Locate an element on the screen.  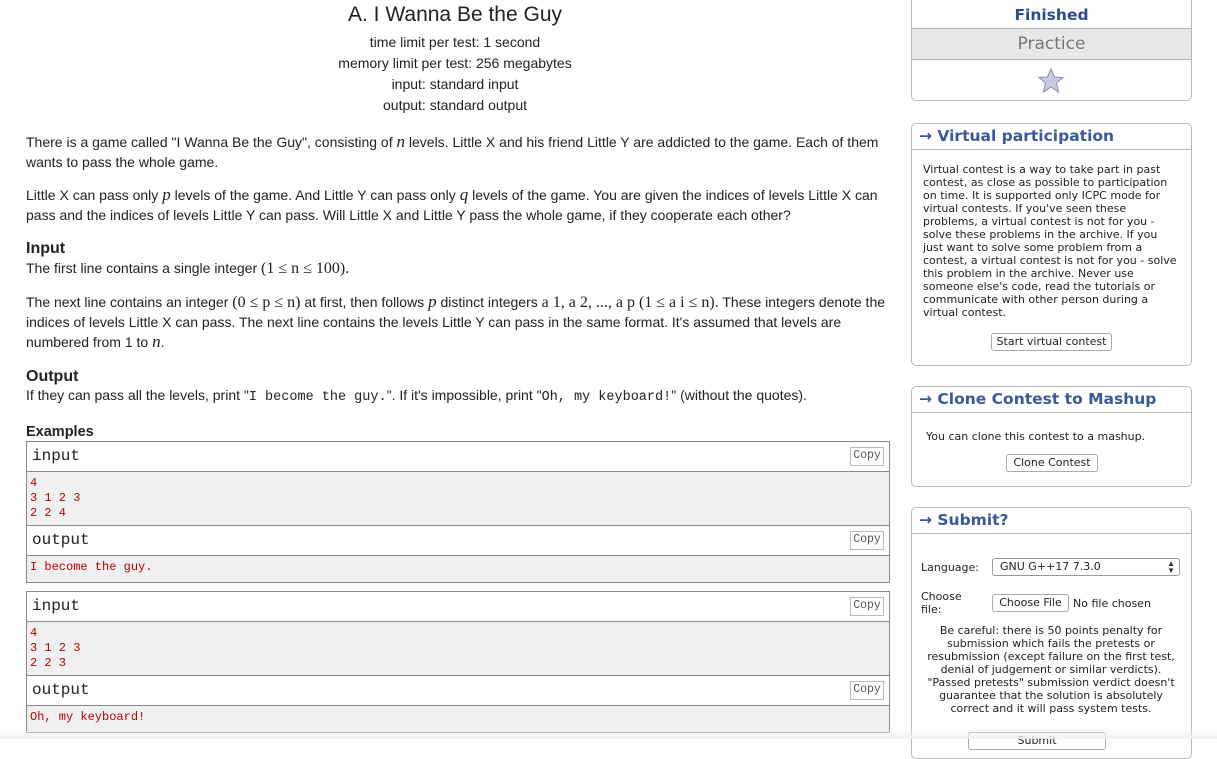
input-file: input: standard input is located at coordinates (455, 84).